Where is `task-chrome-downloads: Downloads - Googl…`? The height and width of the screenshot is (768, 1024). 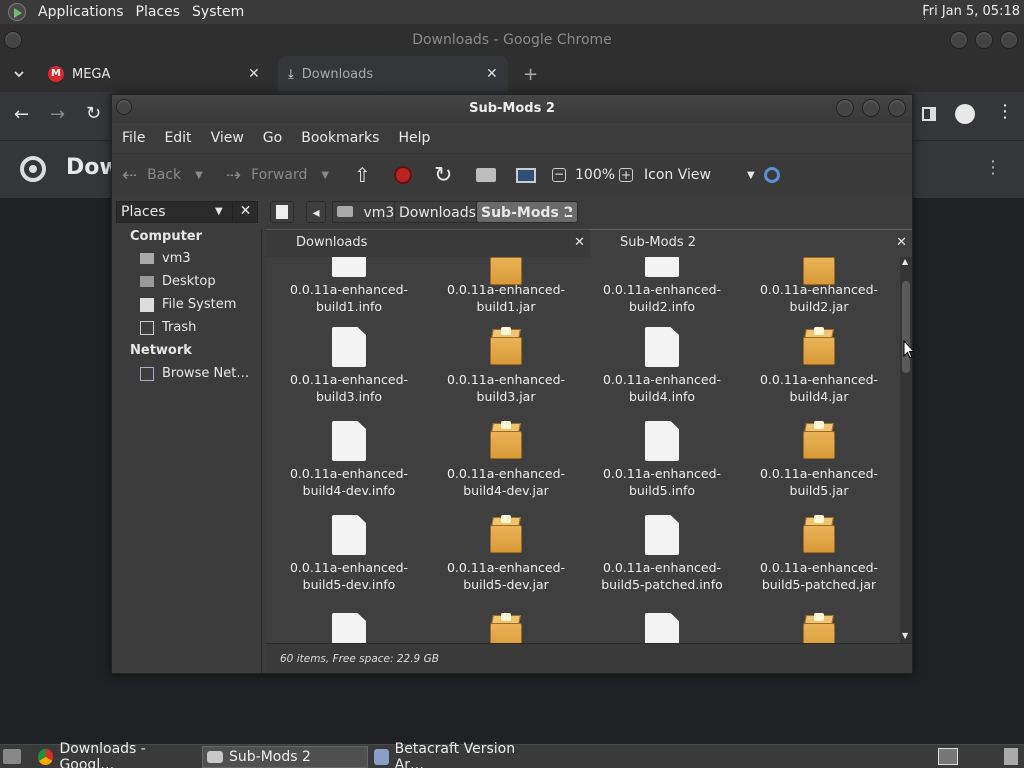 task-chrome-downloads: Downloads - Googl… is located at coordinates (117, 754).